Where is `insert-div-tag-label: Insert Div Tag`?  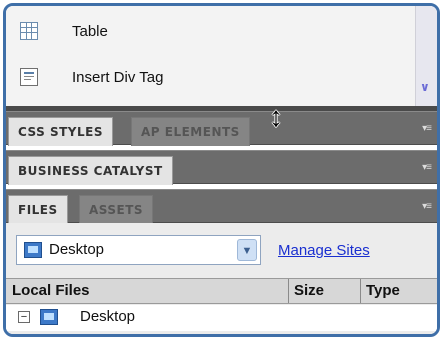 insert-div-tag-label: Insert Div Tag is located at coordinates (118, 77).